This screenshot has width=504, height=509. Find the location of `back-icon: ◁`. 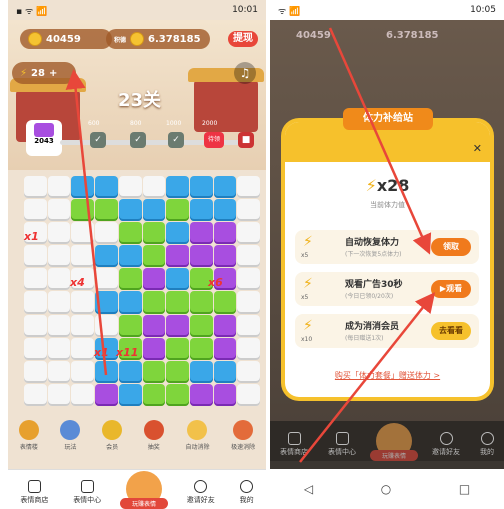

back-icon: ◁ is located at coordinates (308, 489).